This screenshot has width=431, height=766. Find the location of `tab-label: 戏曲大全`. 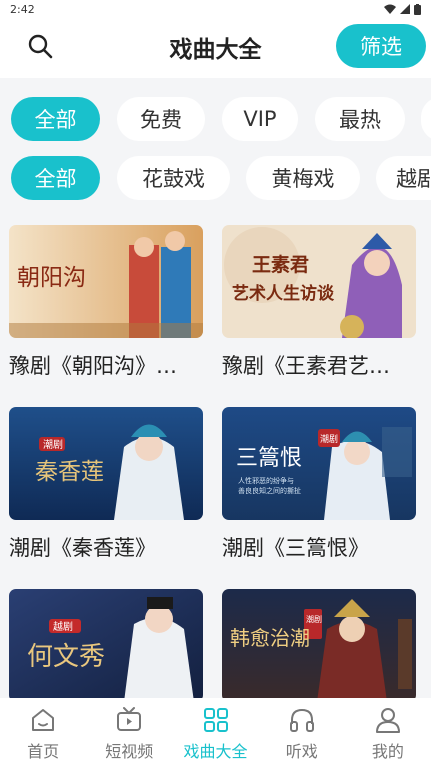

tab-label: 戏曲大全 is located at coordinates (215, 751).